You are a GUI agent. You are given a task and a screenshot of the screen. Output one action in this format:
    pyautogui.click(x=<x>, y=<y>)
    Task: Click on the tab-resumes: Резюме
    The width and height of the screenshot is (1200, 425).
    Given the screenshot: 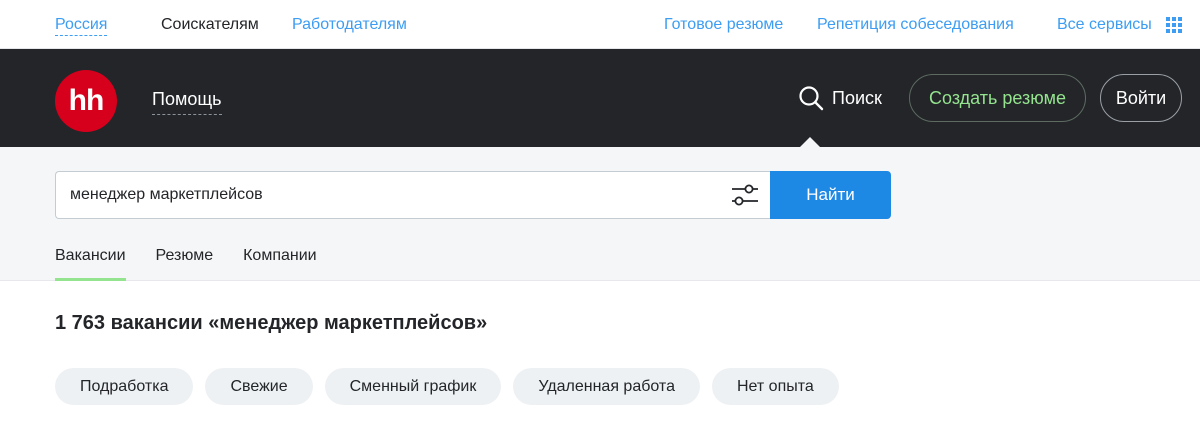 What is the action you would take?
    pyautogui.click(x=185, y=263)
    